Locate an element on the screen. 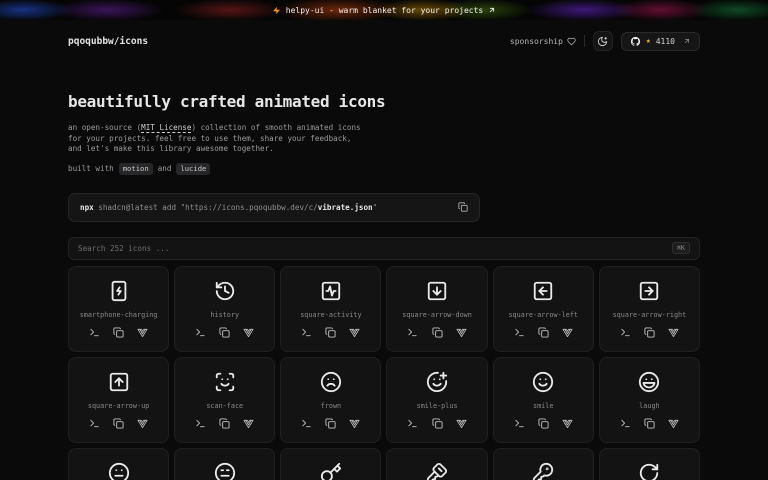 Image resolution: width=768 pixels, height=480 pixels. built-with-label: built with is located at coordinates (91, 168).